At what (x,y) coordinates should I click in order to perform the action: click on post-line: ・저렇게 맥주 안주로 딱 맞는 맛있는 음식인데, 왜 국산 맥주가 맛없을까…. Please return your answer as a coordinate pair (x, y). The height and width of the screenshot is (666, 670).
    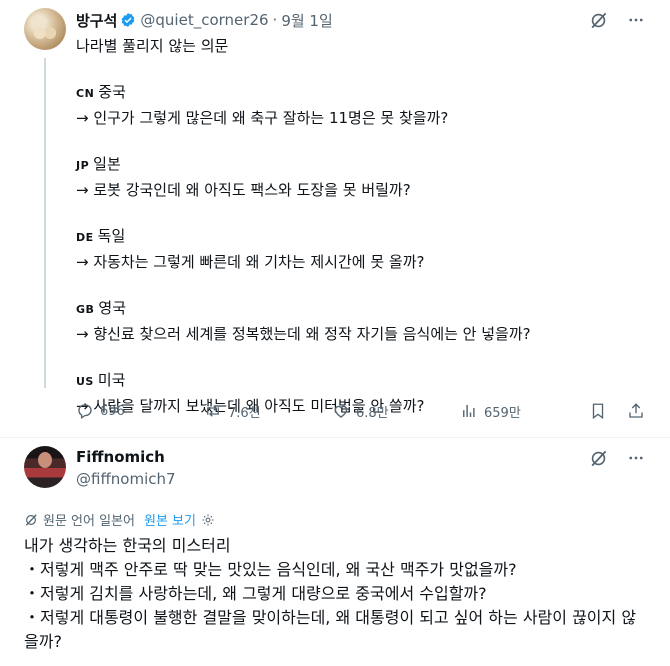
    Looking at the image, I should click on (270, 569).